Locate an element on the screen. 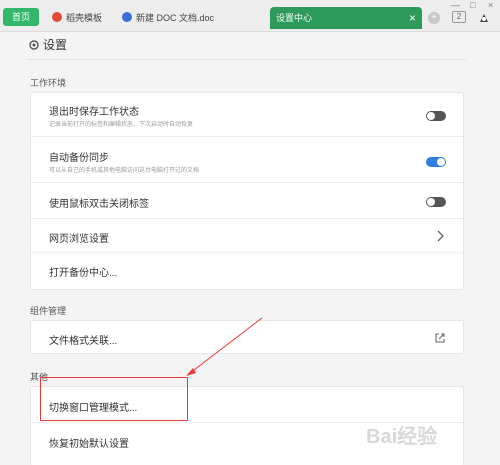  setting-row-double-click-close: 使用鼠标双击关闭标签 is located at coordinates (247, 201).